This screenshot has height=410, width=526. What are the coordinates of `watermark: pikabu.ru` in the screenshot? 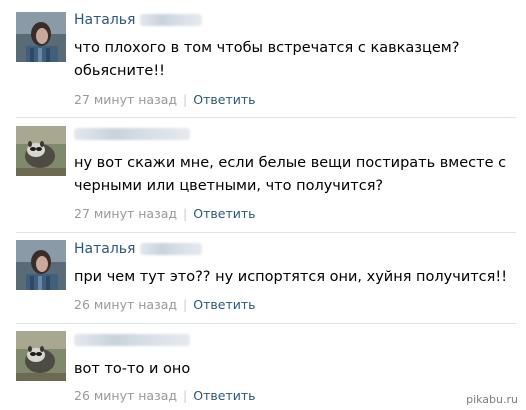 It's located at (492, 399).